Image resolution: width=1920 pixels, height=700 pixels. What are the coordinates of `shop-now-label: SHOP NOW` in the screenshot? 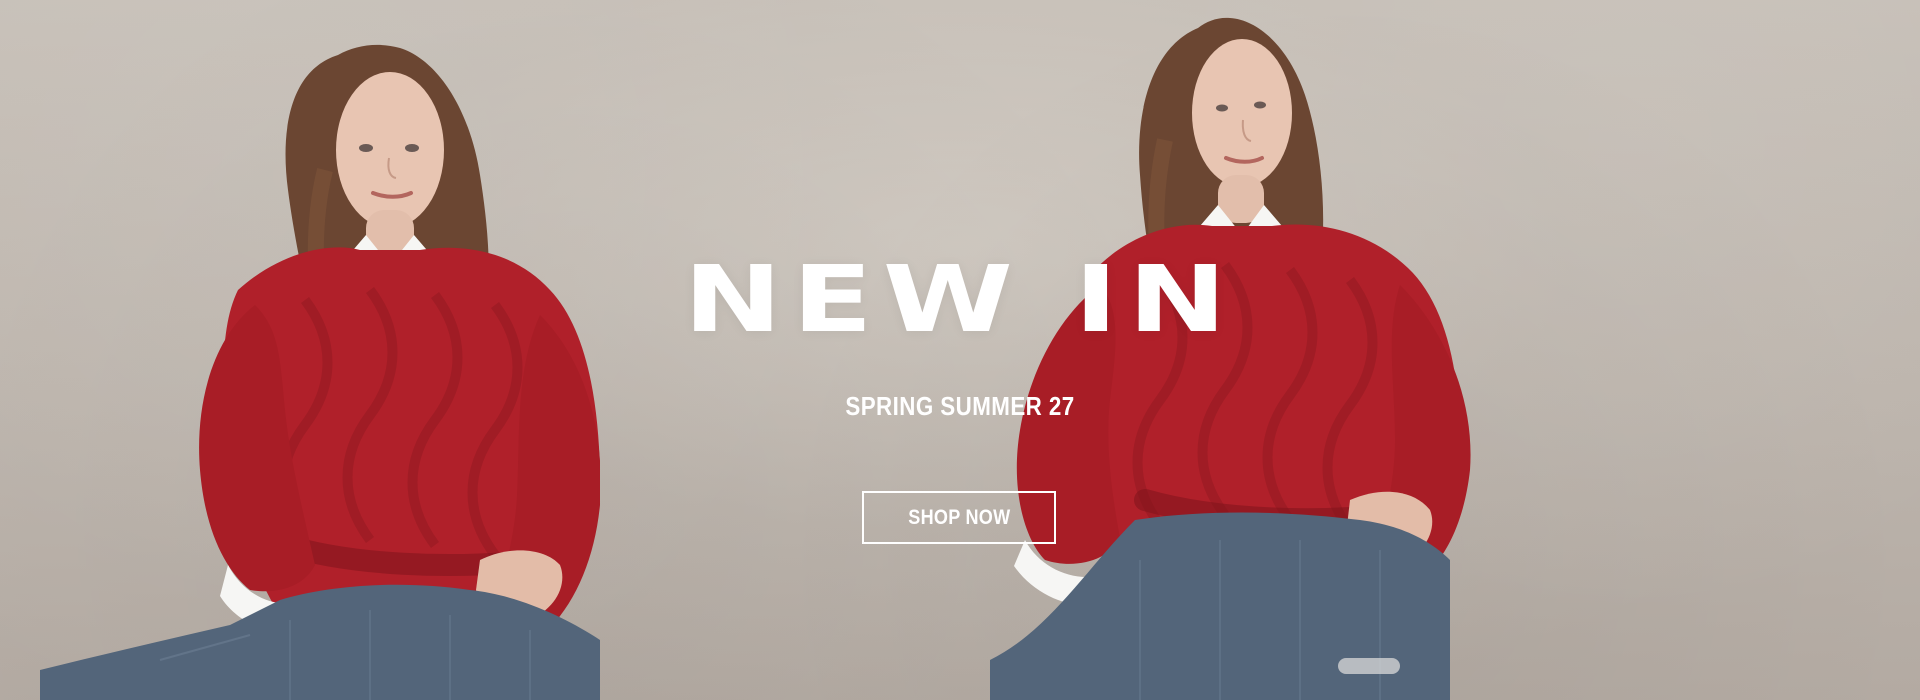 It's located at (959, 517).